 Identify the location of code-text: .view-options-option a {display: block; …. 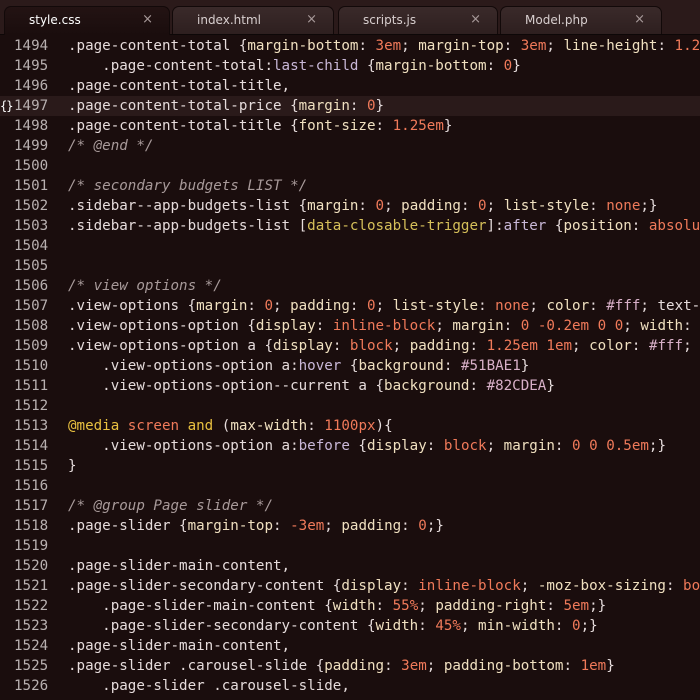
(380, 346).